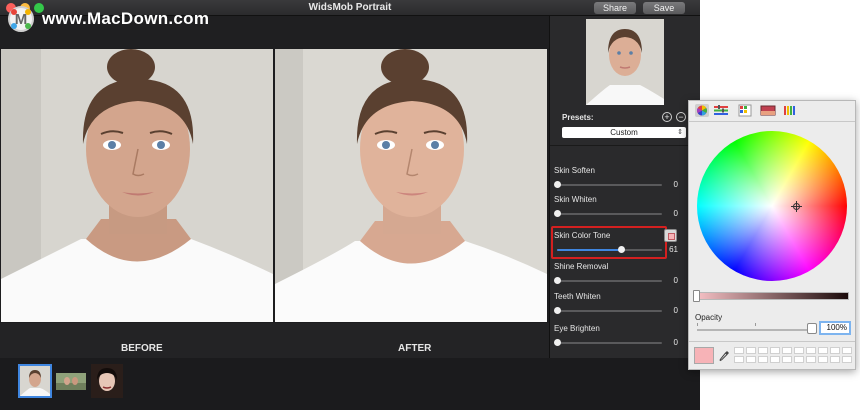 Image resolution: width=860 pixels, height=410 pixels. I want to click on color-palettes-glyph, so click(745, 110).